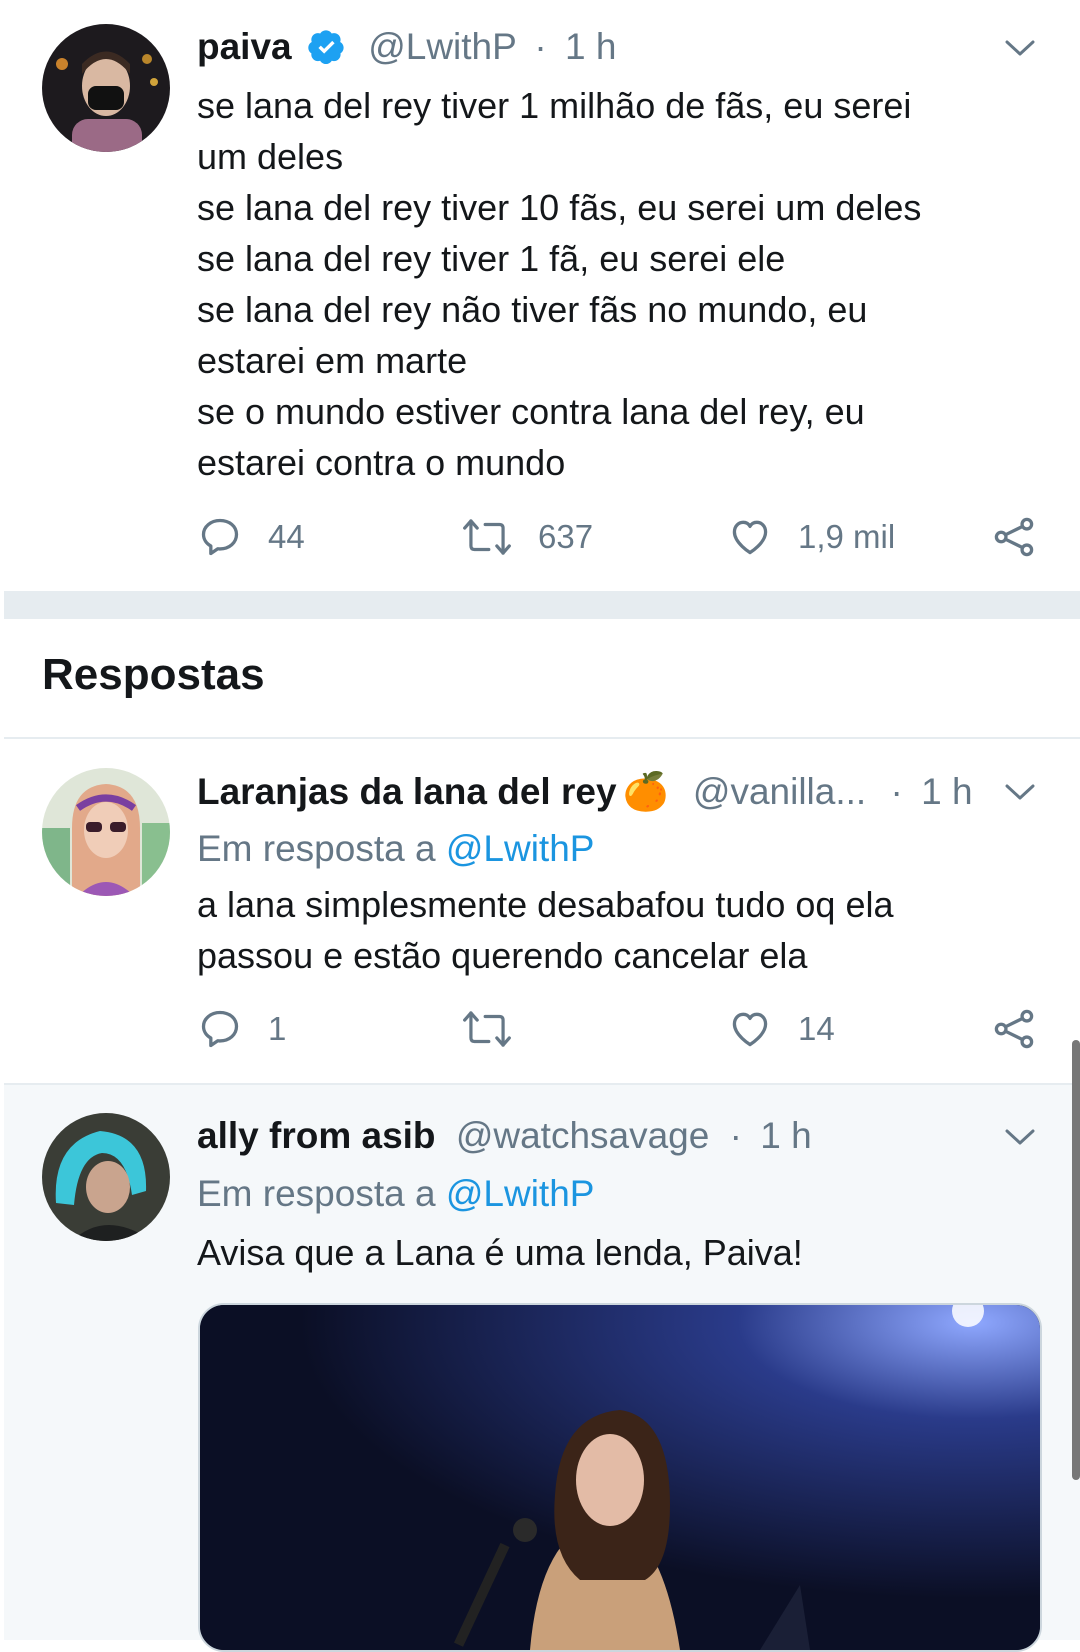 The width and height of the screenshot is (1080, 1652). I want to click on tweet-line: se lana del rey tiver 1 fã, eu serei ele, so click(491, 258).